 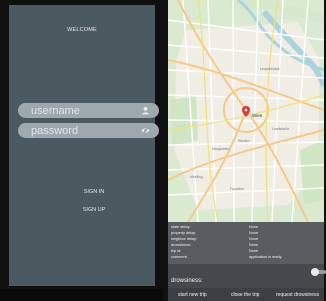 What do you see at coordinates (300, 294) in the screenshot?
I see `request-drowsiness-button: request drowsiness` at bounding box center [300, 294].